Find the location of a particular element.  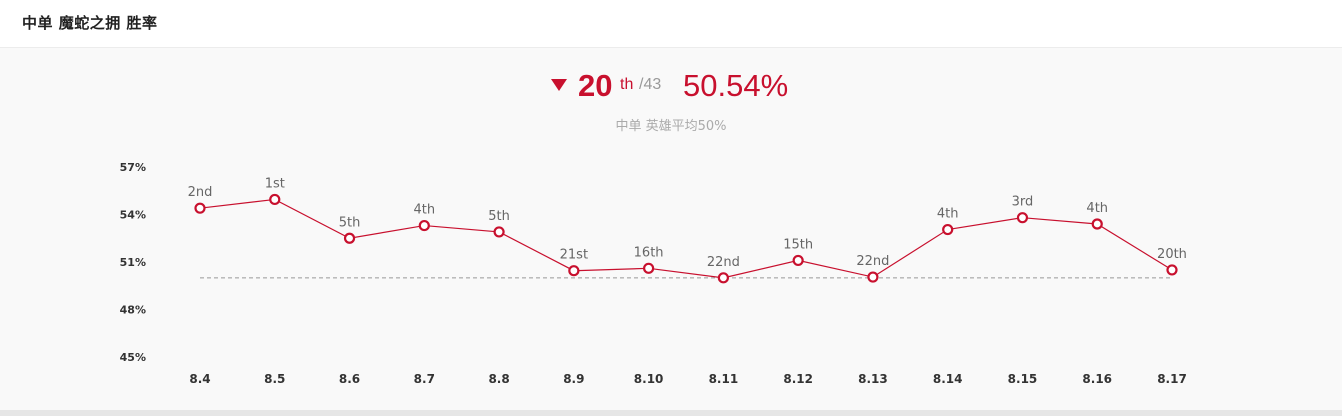

y-tick-label: 54% is located at coordinates (133, 215).